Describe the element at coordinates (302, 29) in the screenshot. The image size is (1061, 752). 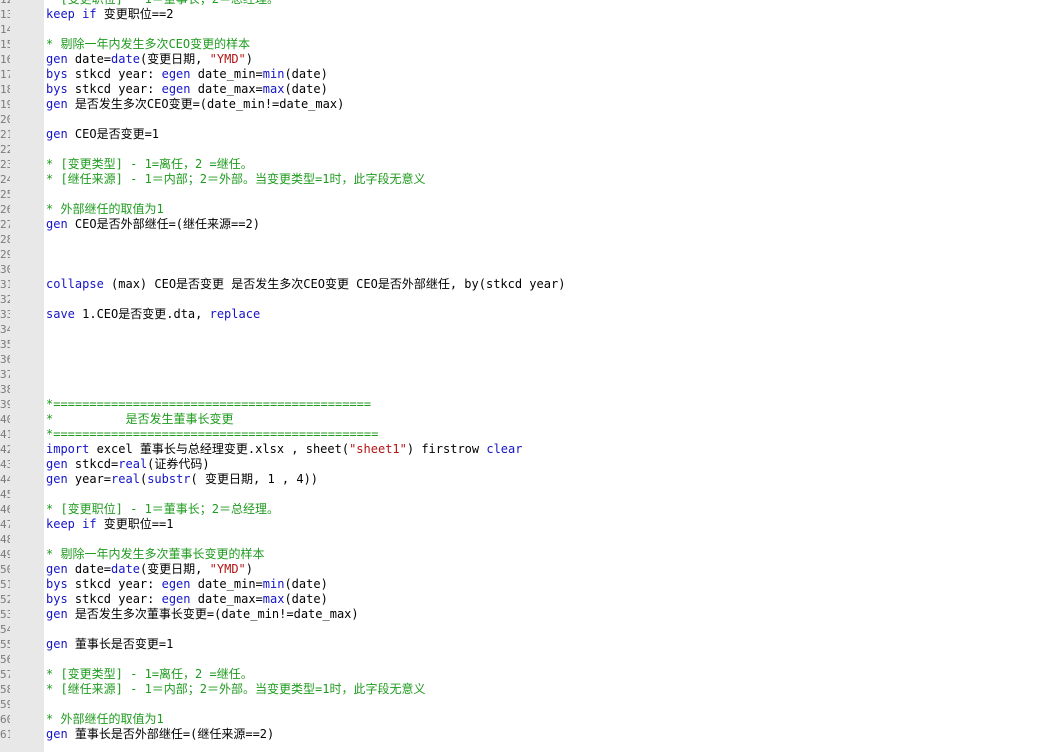
I see `code-line: 14` at that location.